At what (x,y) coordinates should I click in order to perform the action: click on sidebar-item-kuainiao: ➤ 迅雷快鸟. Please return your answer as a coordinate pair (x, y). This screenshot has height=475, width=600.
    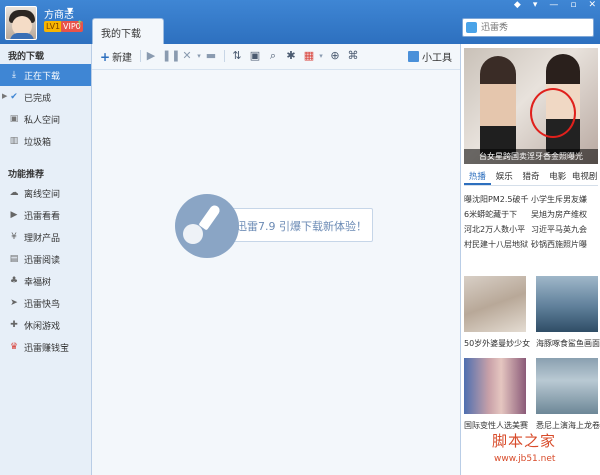
    Looking at the image, I should click on (45, 303).